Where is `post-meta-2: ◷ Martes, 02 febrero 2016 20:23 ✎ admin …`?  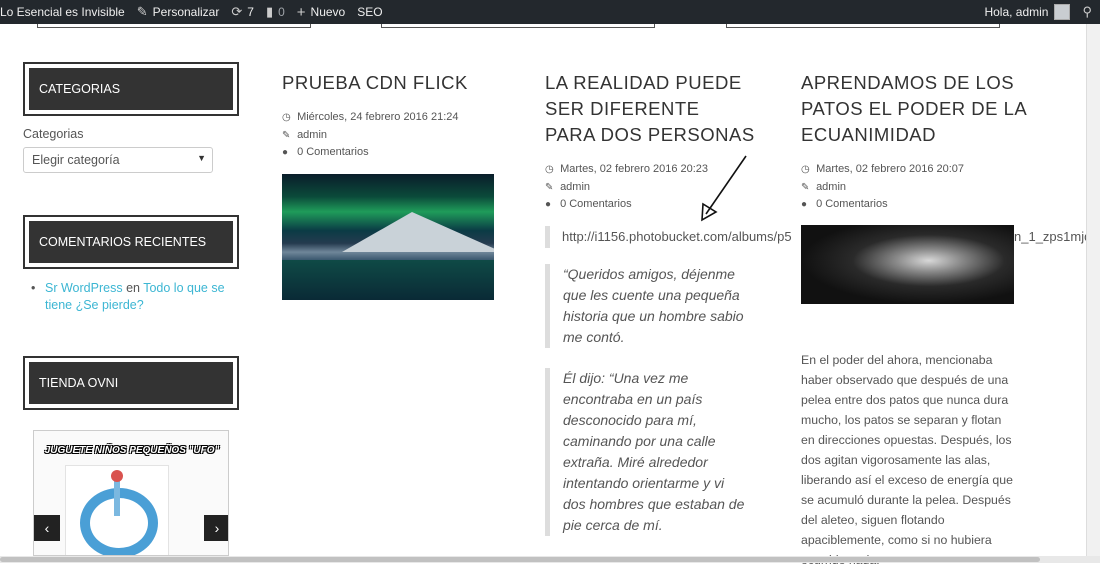 post-meta-2: ◷ Martes, 02 febrero 2016 20:23 ✎ admin … is located at coordinates (626, 187).